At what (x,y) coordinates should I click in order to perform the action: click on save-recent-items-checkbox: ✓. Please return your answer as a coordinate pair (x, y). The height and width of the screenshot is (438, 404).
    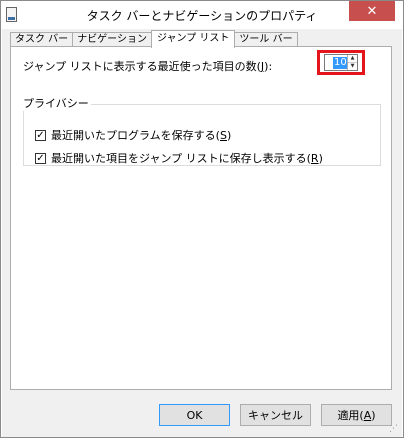
    Looking at the image, I should click on (40, 158).